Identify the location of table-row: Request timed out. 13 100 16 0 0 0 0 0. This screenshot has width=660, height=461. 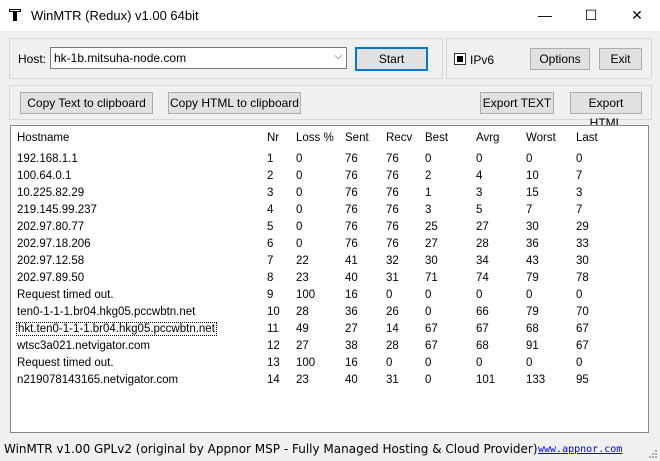
(329, 363).